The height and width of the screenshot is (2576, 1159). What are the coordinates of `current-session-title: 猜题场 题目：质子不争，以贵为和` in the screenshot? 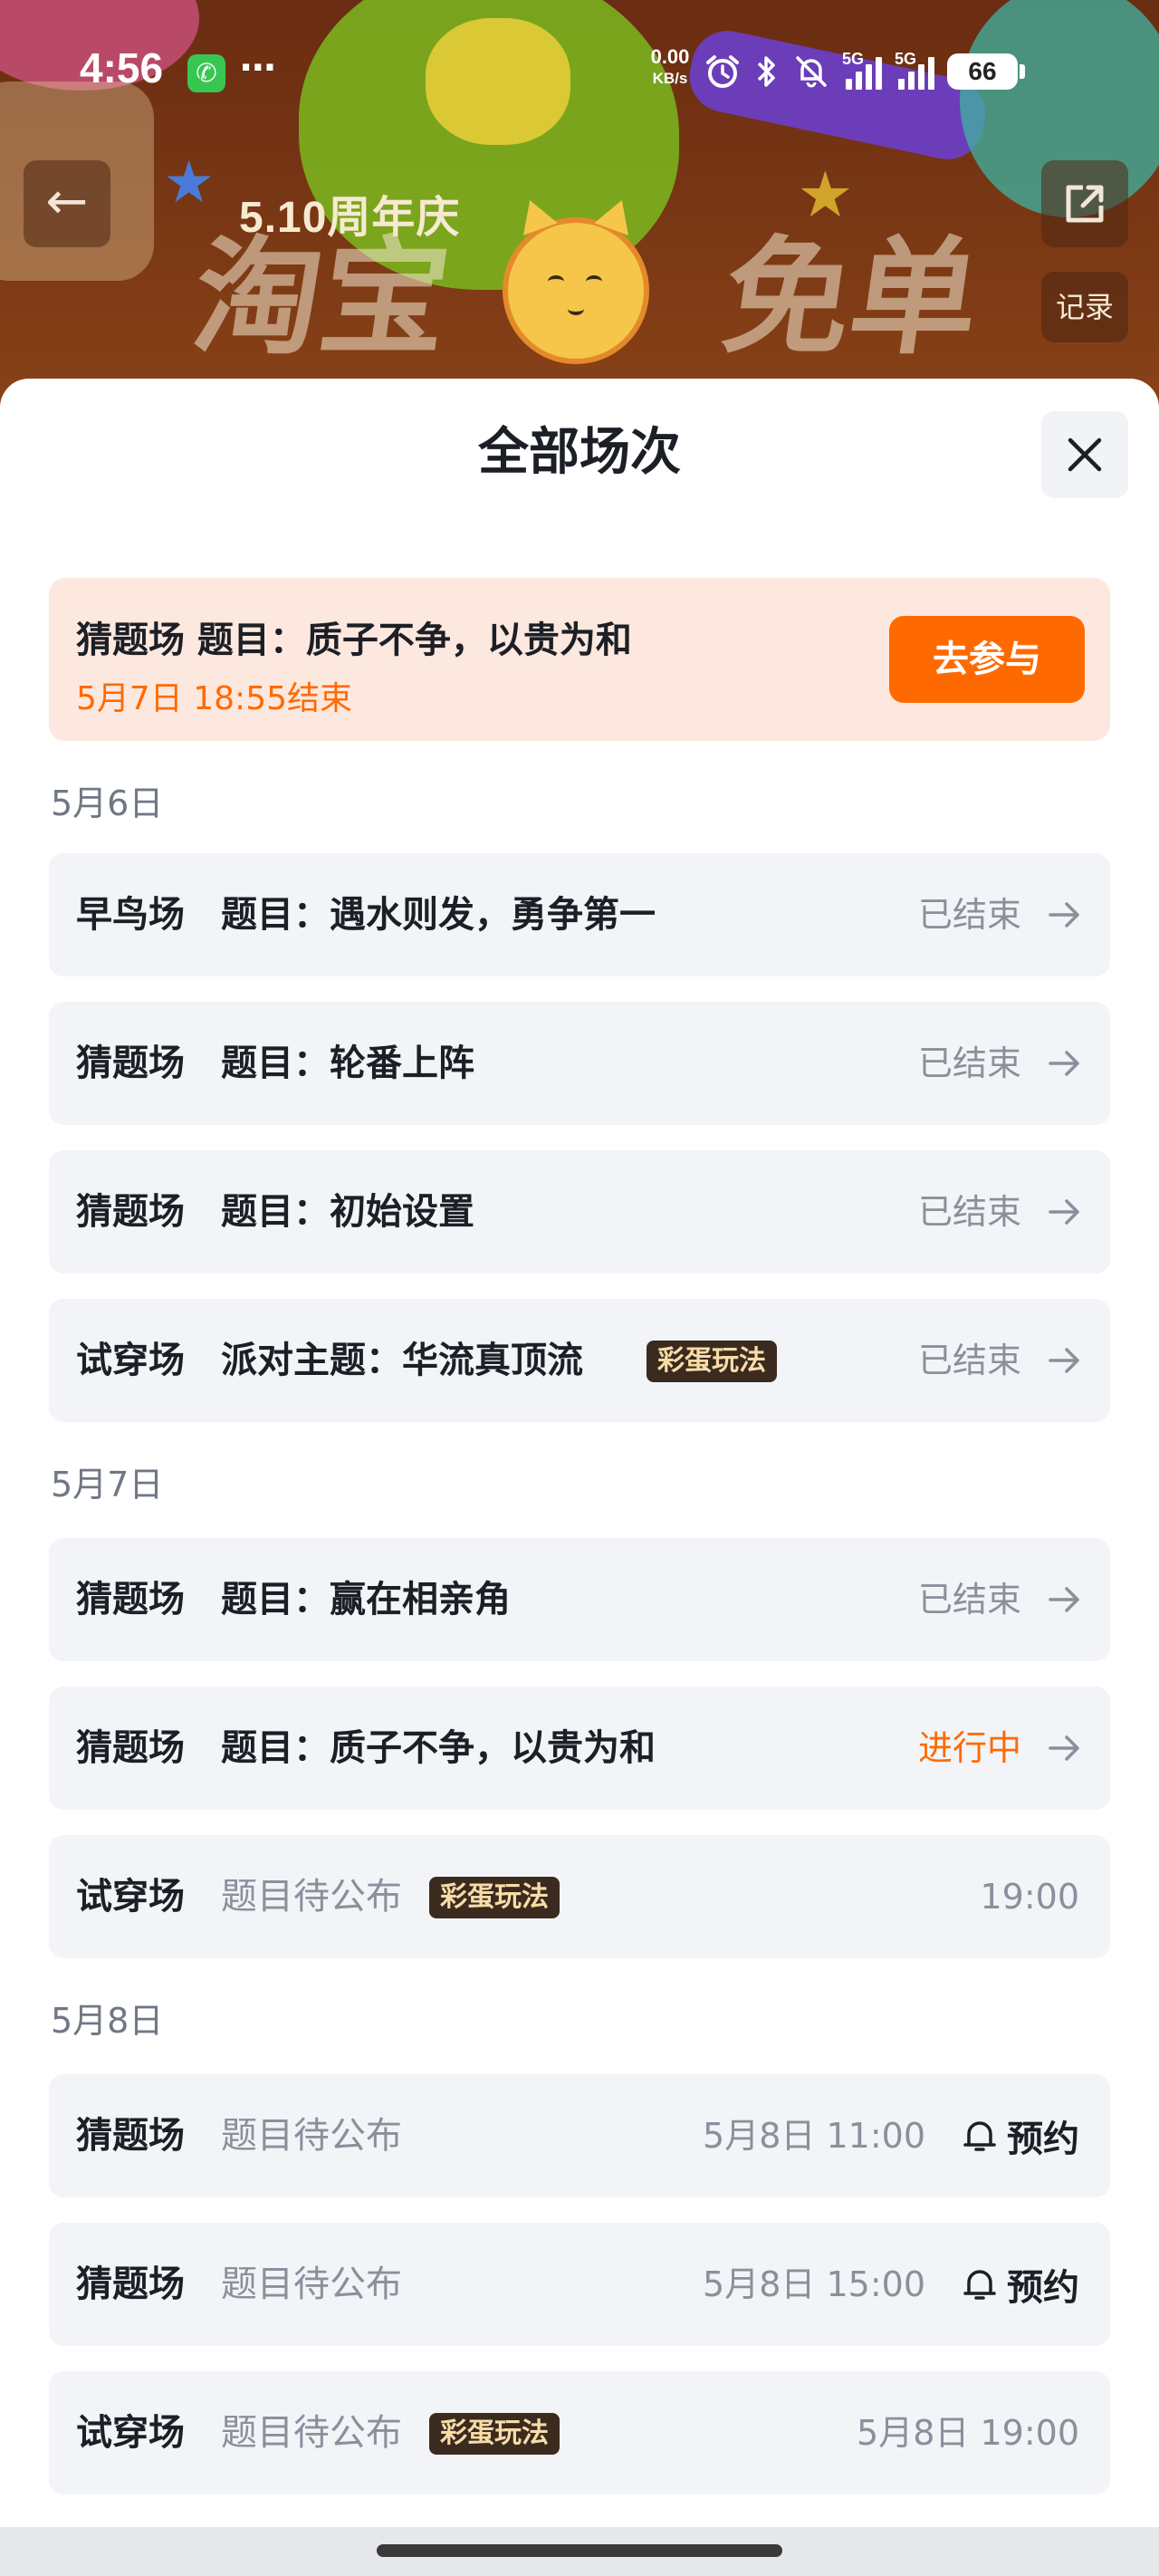 It's located at (354, 640).